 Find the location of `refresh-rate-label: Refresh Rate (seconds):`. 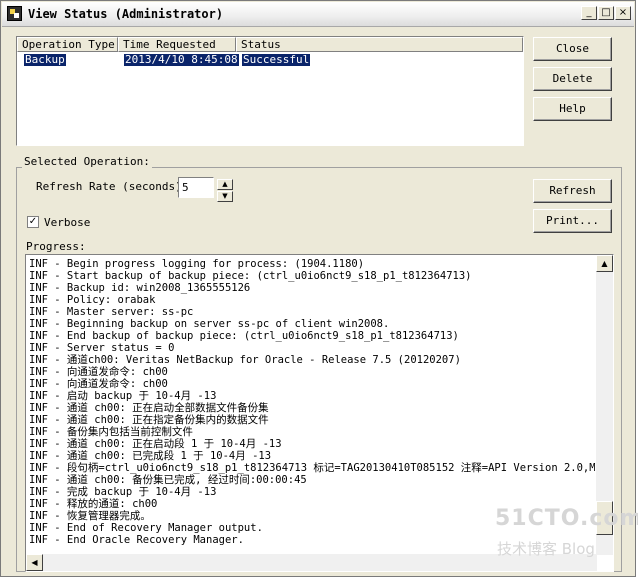

refresh-rate-label: Refresh Rate (seconds): is located at coordinates (112, 186).